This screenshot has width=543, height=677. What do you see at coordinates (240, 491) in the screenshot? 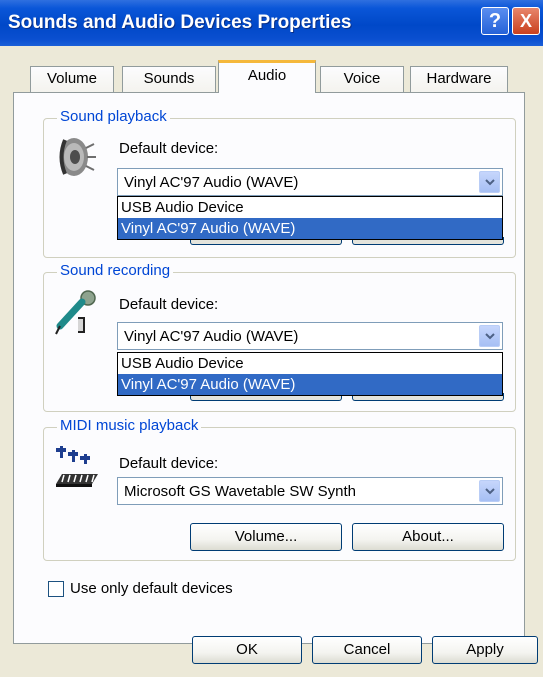
I see `midi-playback-value: Microsoft GS Wavetable SW Synth` at bounding box center [240, 491].